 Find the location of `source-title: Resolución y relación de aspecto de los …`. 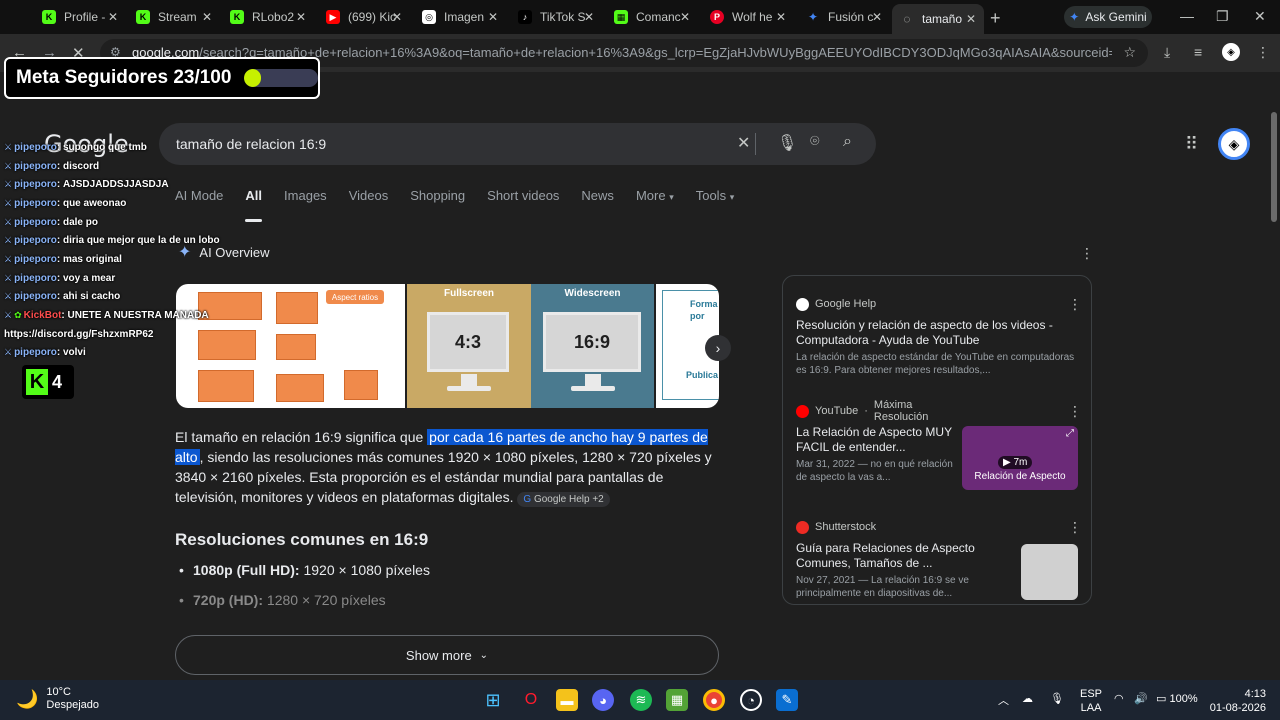

source-title: Resolución y relación de aspecto de los … is located at coordinates (941, 333).